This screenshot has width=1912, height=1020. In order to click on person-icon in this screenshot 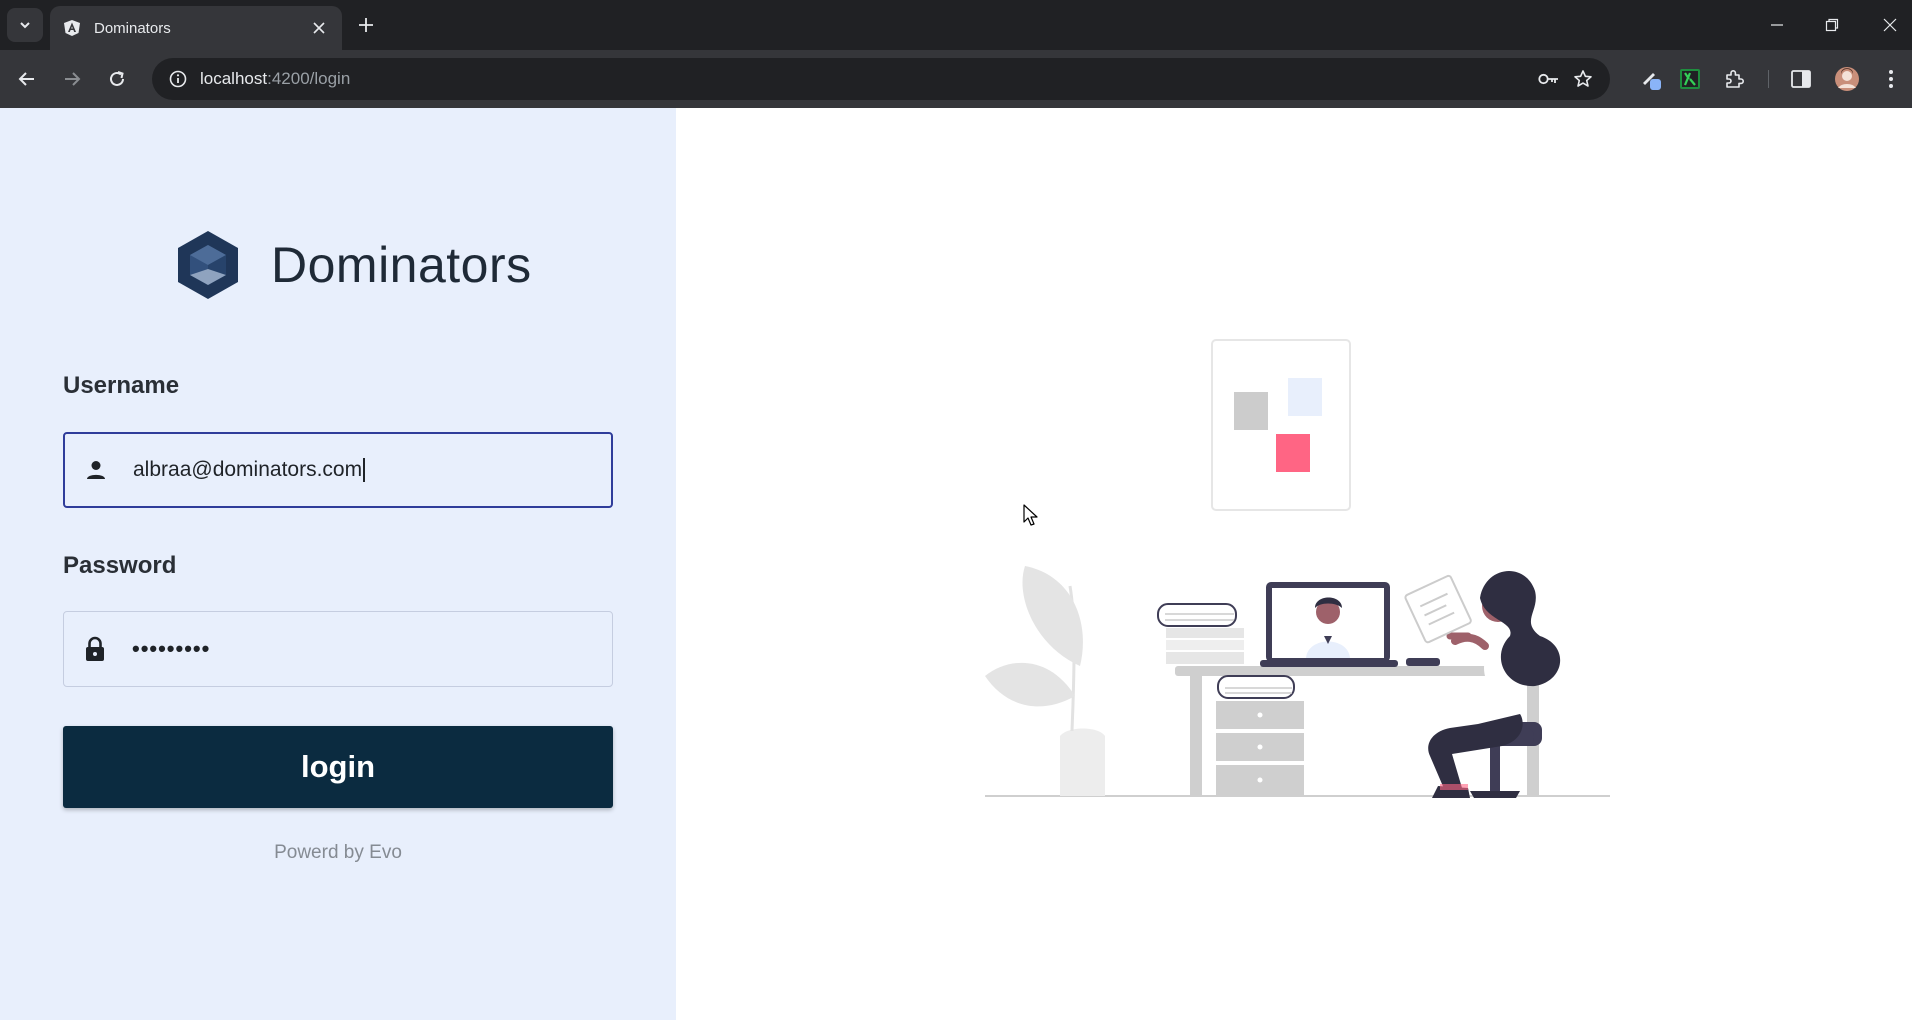, I will do `click(96, 470)`.